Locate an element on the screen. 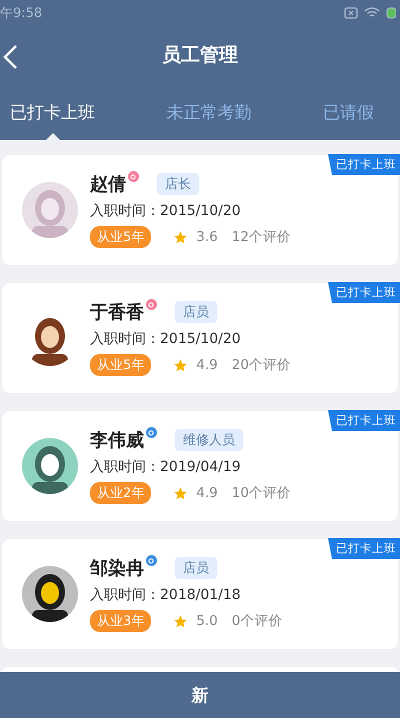 The width and height of the screenshot is (400, 718). notification-icon is located at coordinates (351, 13).